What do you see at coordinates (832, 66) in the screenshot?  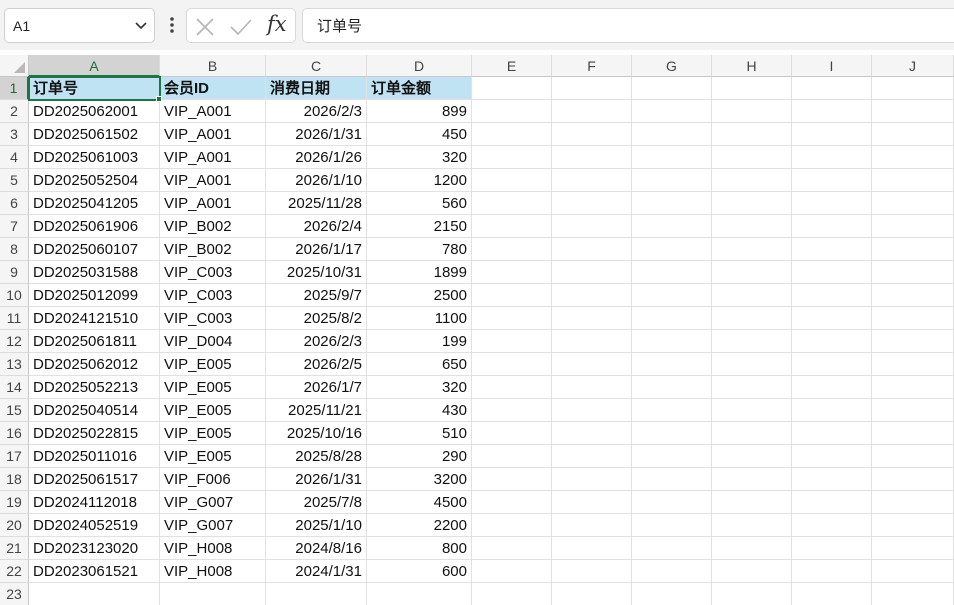 I see `column-header-i: I` at bounding box center [832, 66].